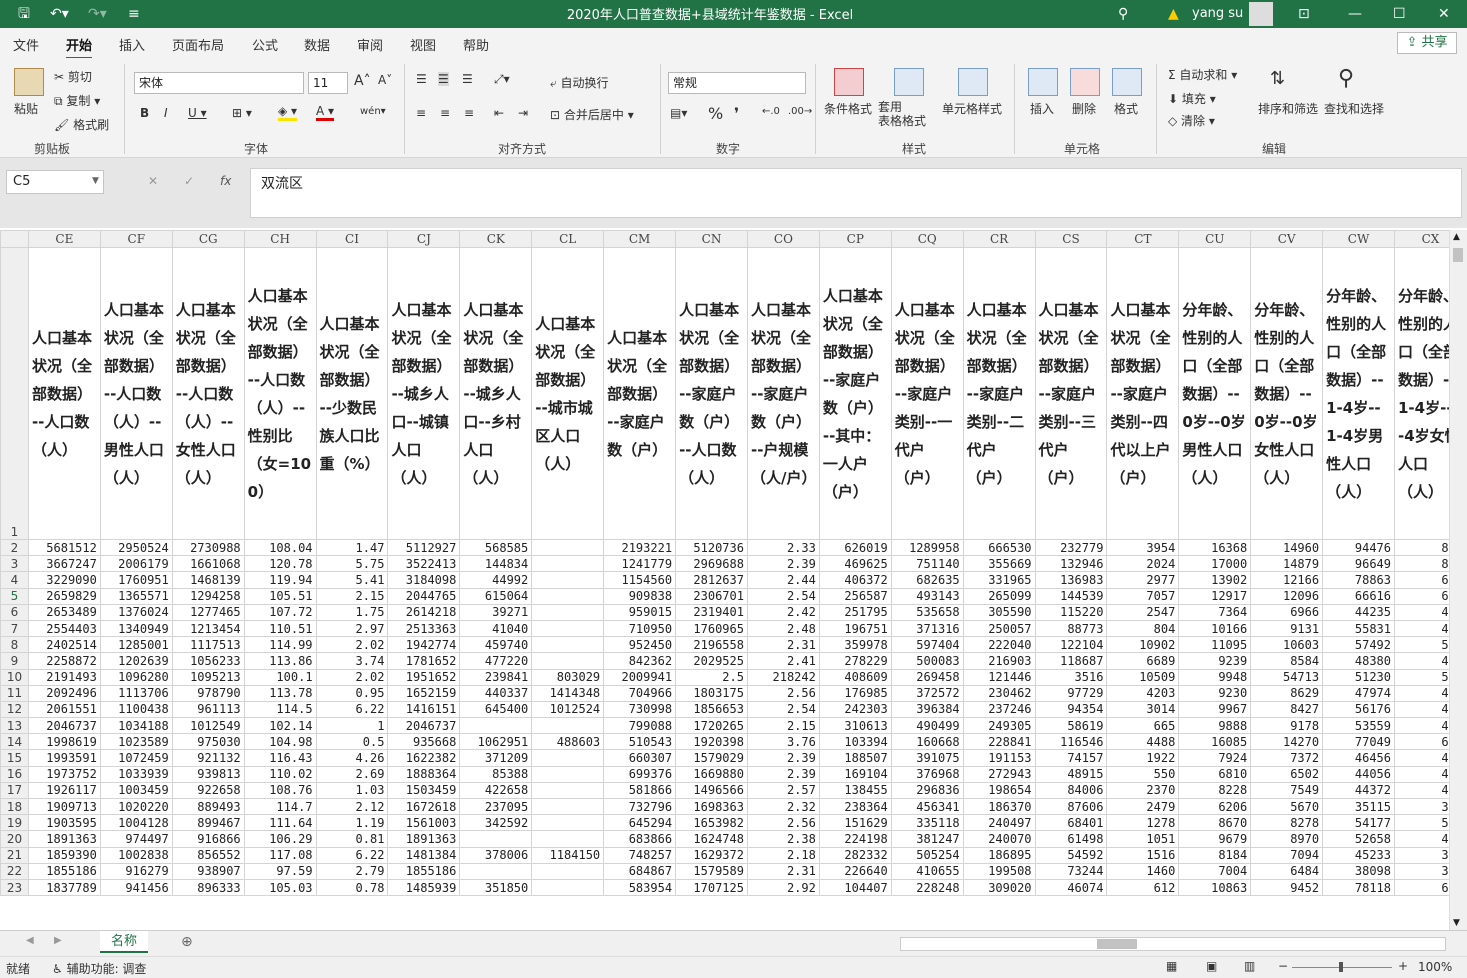 This screenshot has height=978, width=1467. What do you see at coordinates (902, 114) in the screenshot?
I see `format-as-table-button: 套用 表格格式` at bounding box center [902, 114].